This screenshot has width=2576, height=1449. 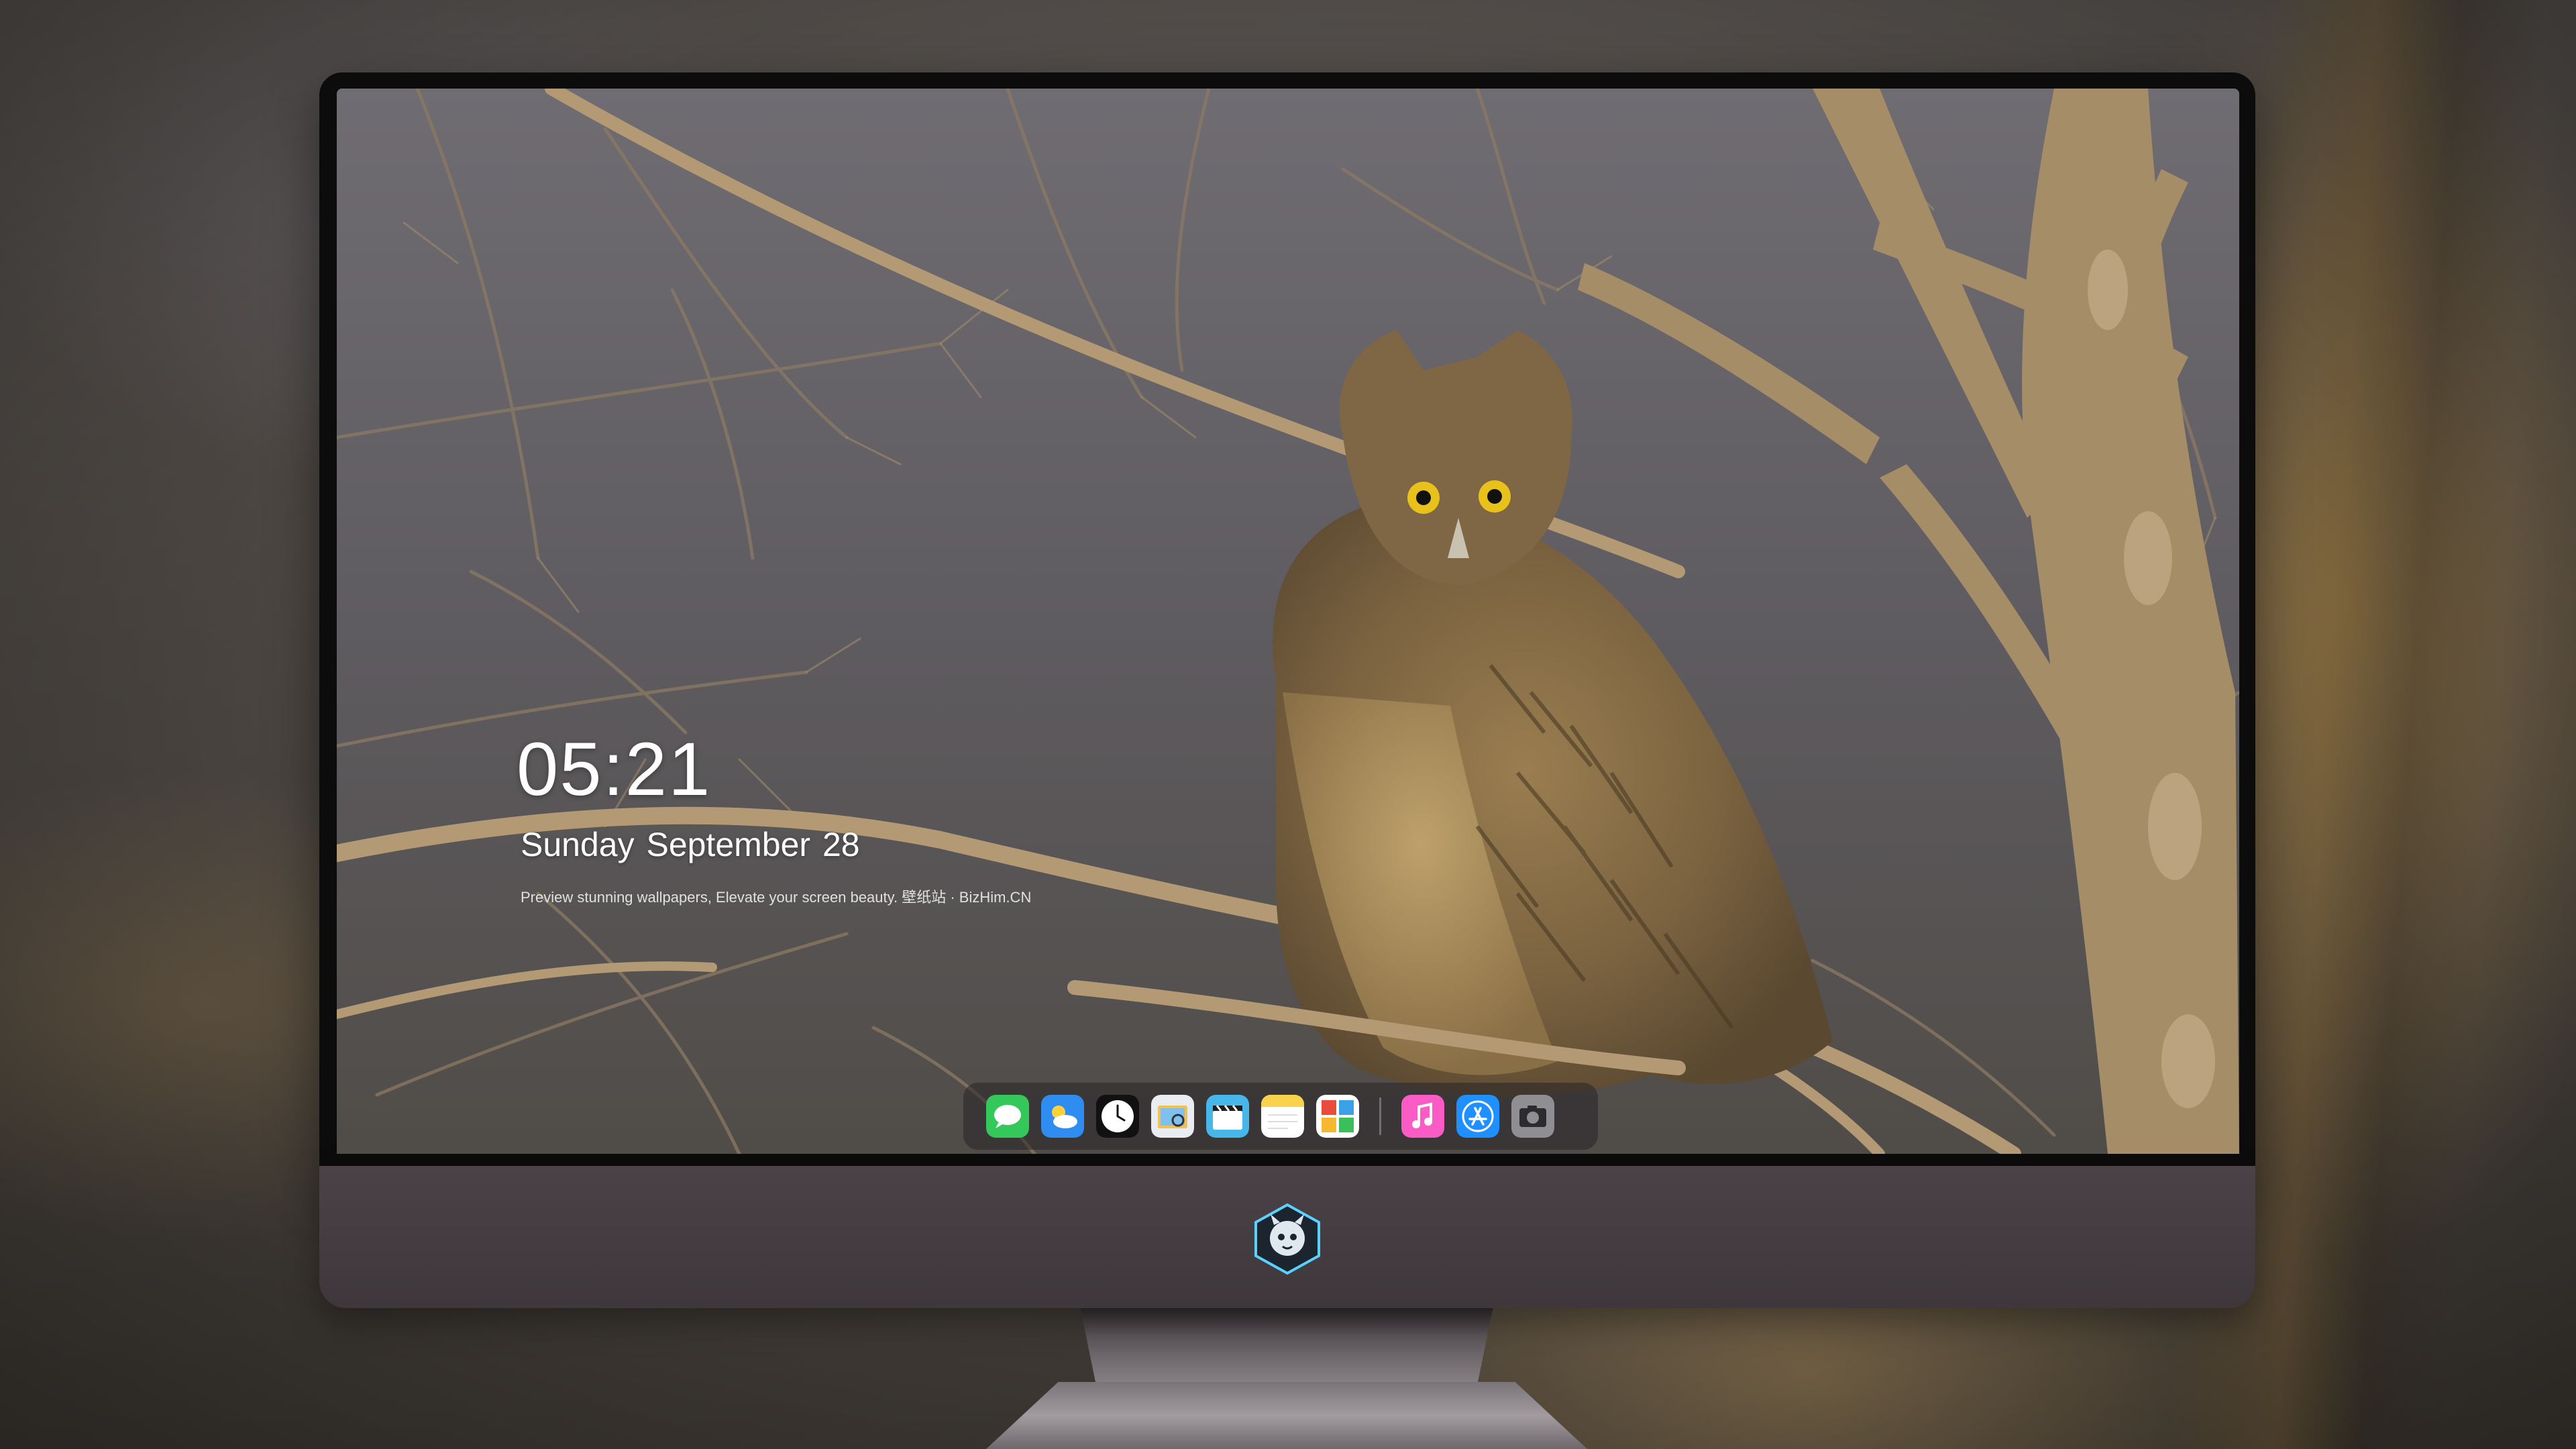 What do you see at coordinates (1286, 1347) in the screenshot?
I see `monitor-stand-neck` at bounding box center [1286, 1347].